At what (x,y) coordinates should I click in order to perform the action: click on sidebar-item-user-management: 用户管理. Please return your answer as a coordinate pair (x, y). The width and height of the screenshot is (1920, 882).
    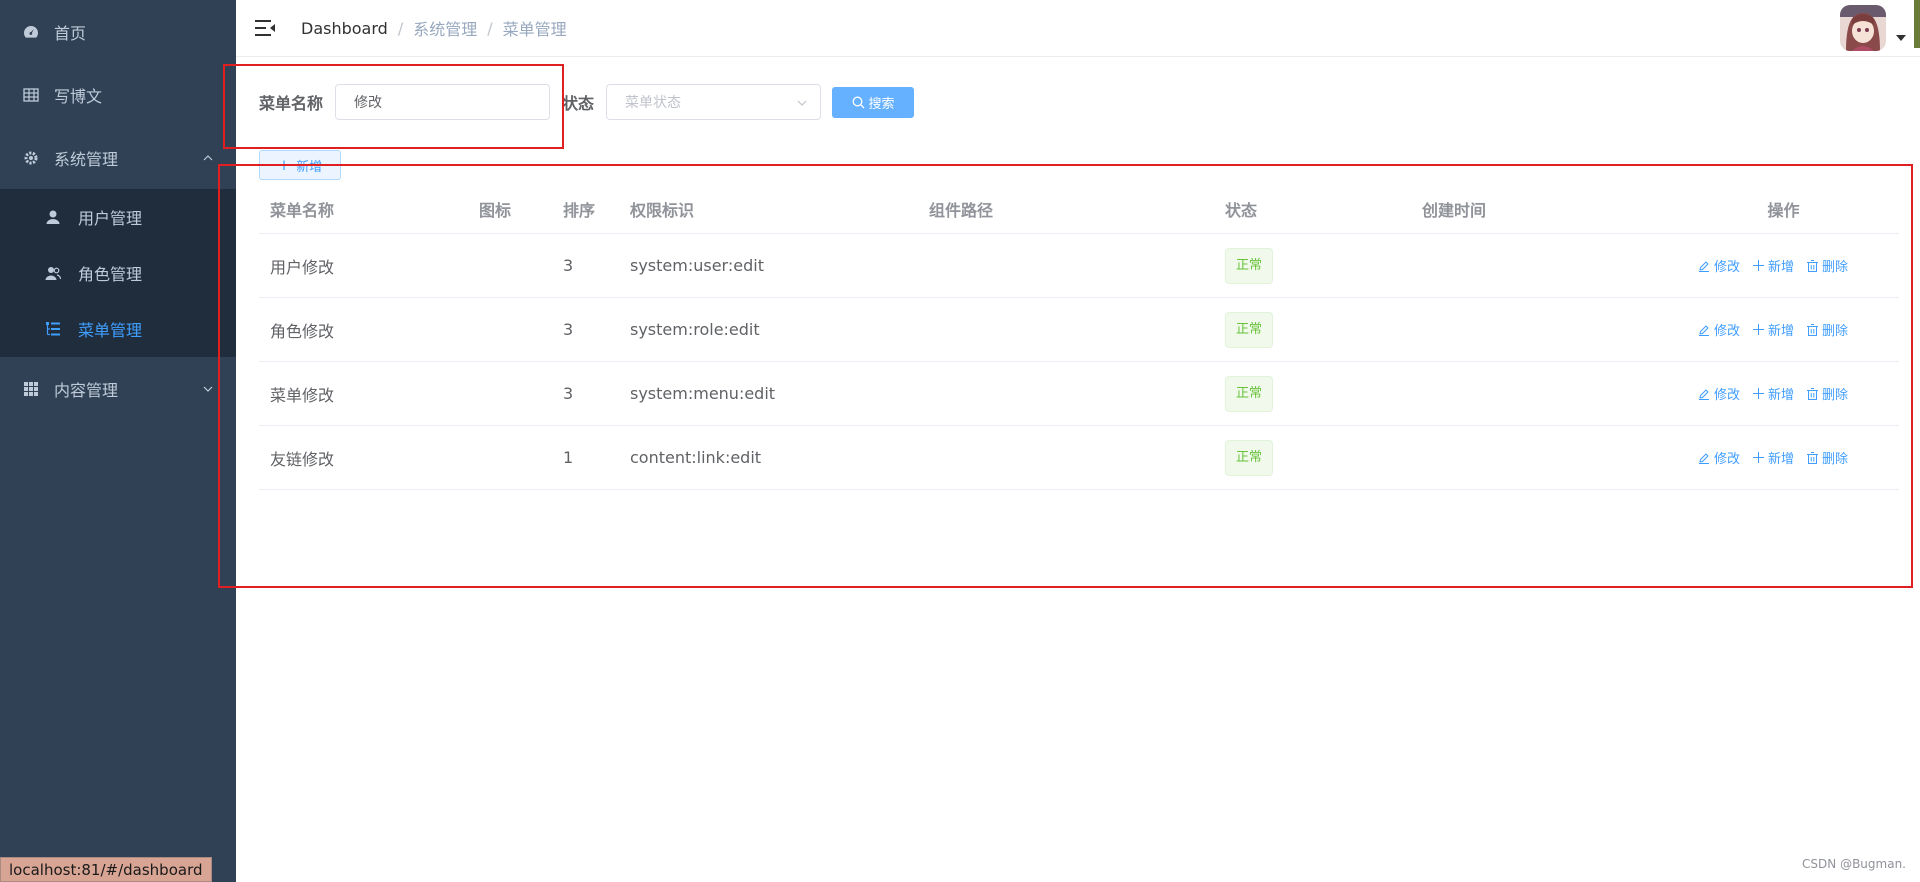
    Looking at the image, I should click on (118, 217).